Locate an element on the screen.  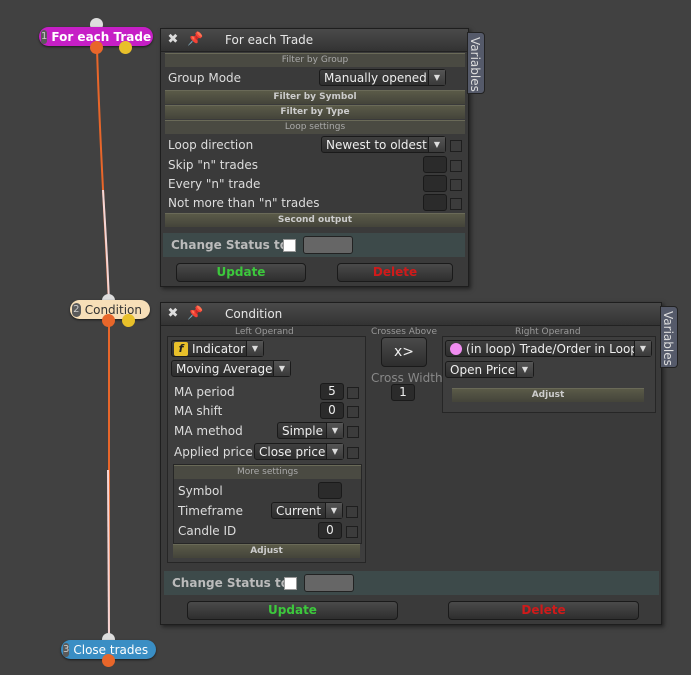
loop-direction-select: Newest to oldest ▼ is located at coordinates (383, 144).